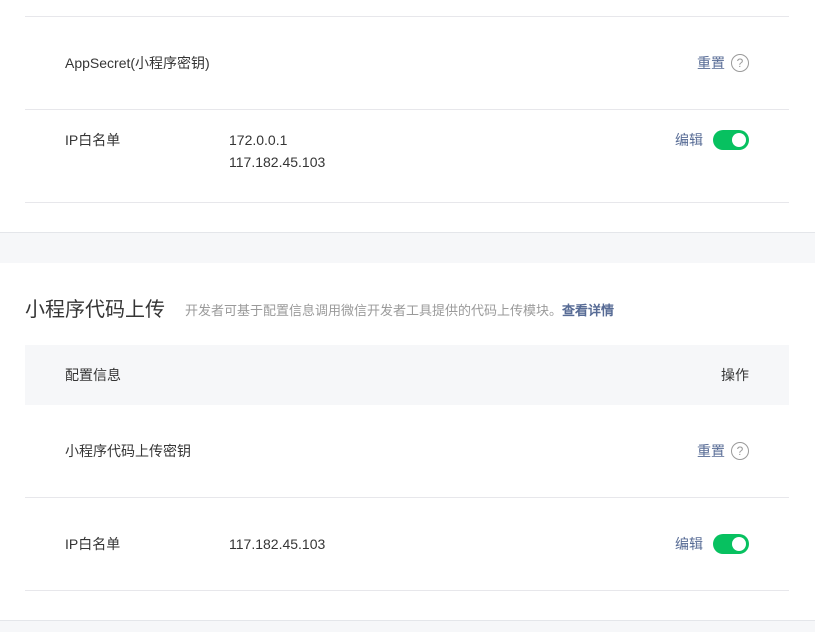 The image size is (815, 632). What do you see at coordinates (93, 140) in the screenshot?
I see `row-label-ip-whitelist: IP白名单` at bounding box center [93, 140].